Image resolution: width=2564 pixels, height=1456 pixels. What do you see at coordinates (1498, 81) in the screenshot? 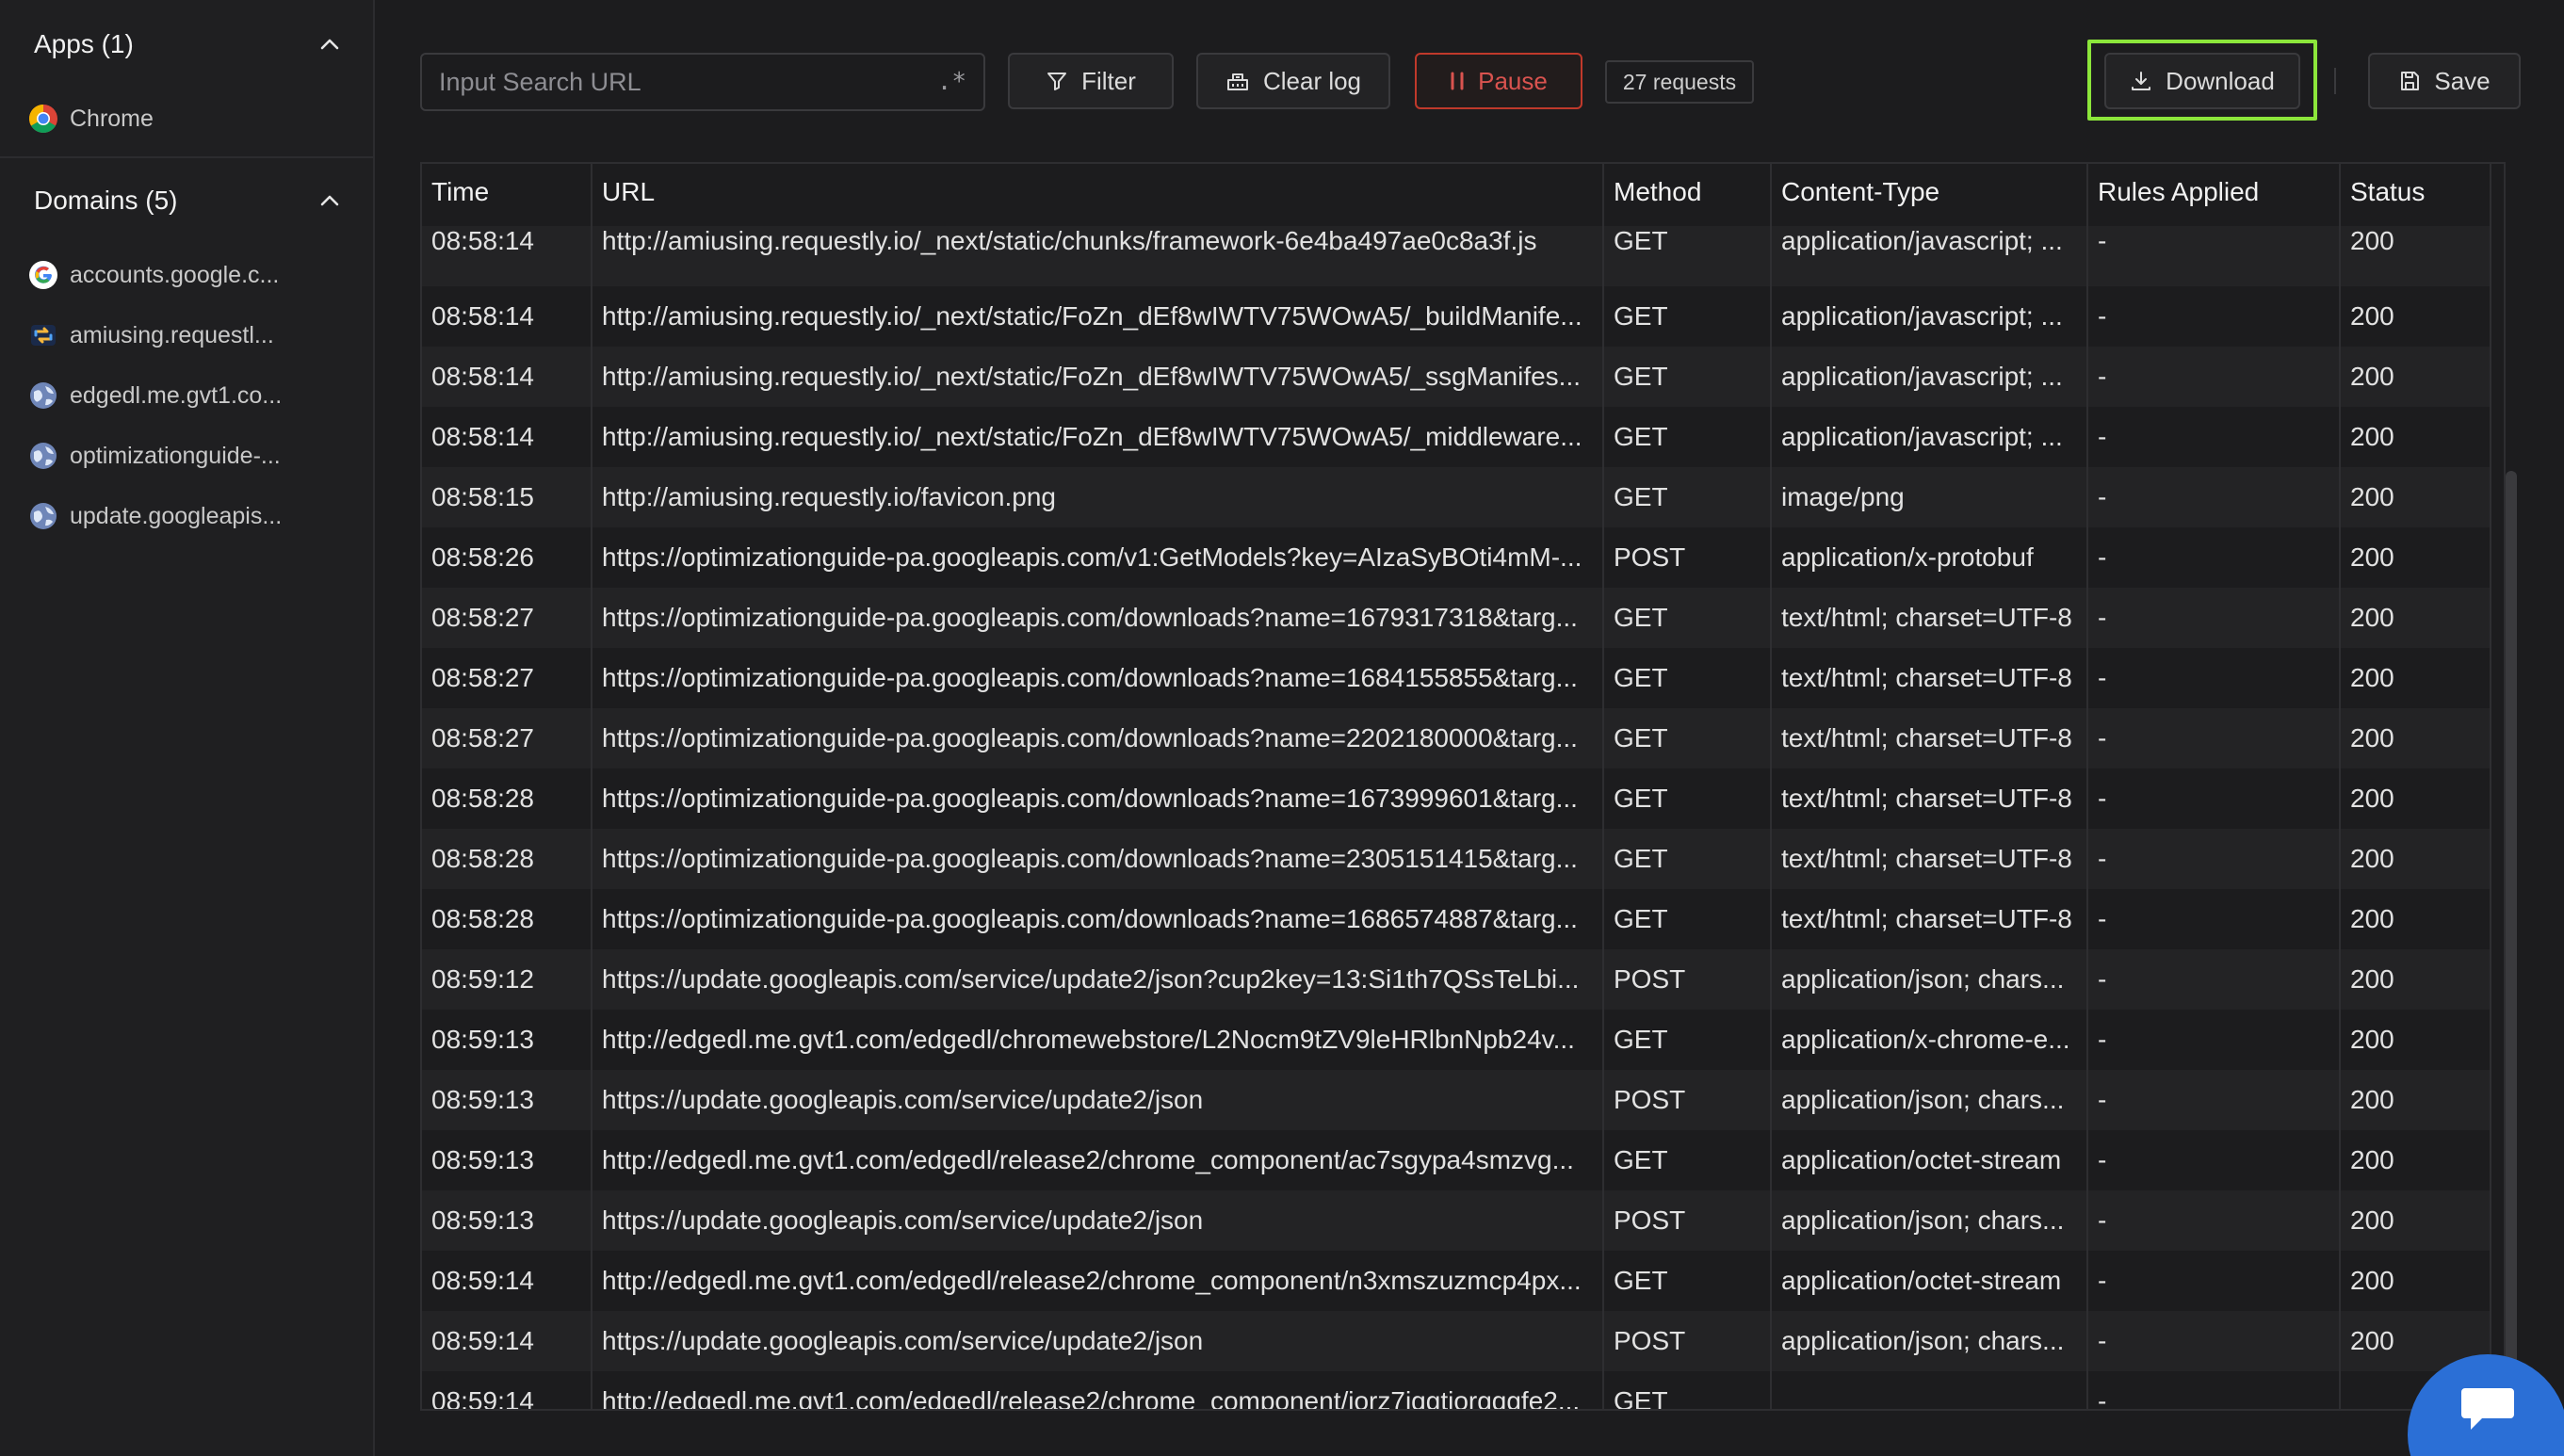
I see `pause-button: Pause` at bounding box center [1498, 81].